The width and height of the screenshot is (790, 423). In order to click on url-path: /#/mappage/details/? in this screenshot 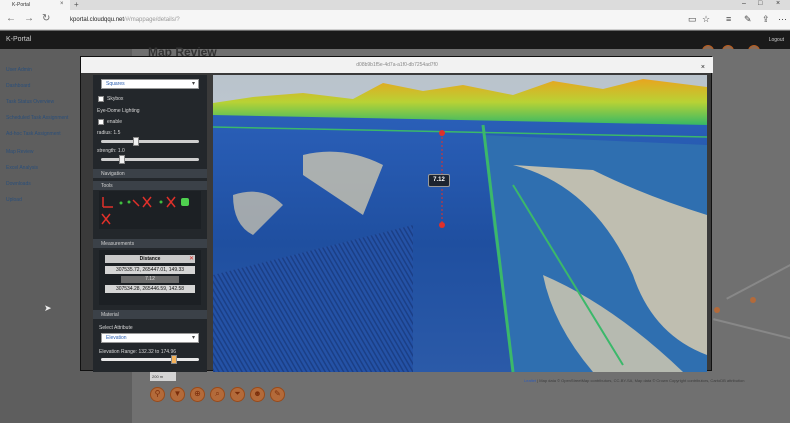, I will do `click(152, 20)`.